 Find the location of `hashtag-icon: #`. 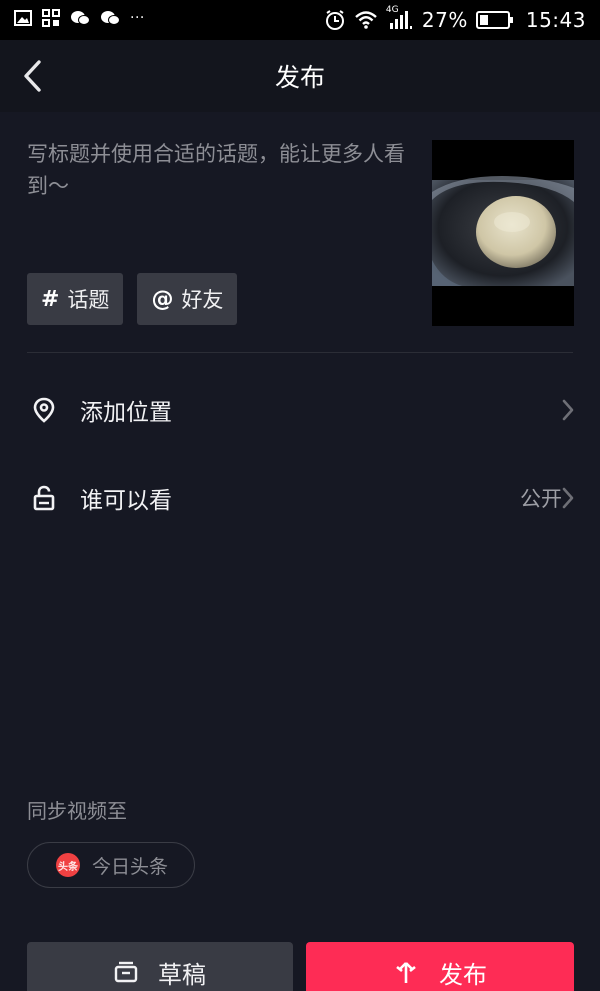

hashtag-icon: # is located at coordinates (50, 299).